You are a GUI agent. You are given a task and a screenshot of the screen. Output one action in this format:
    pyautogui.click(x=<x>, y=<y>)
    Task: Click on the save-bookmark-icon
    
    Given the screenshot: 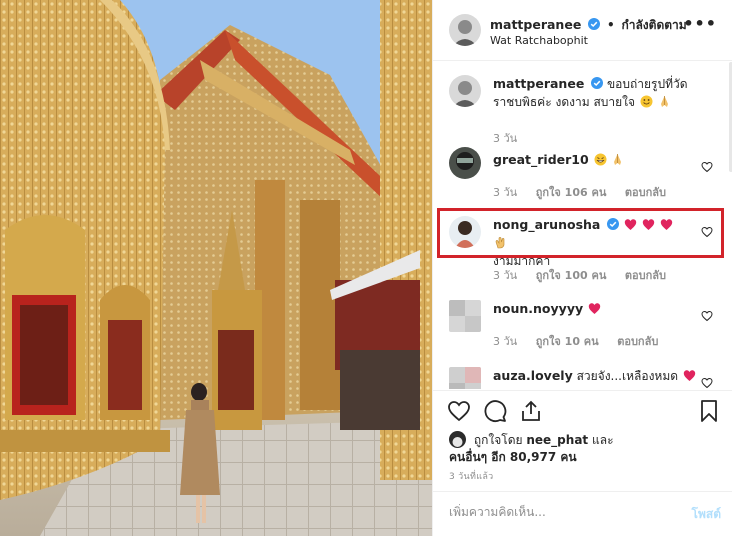 What is the action you would take?
    pyautogui.click(x=709, y=411)
    